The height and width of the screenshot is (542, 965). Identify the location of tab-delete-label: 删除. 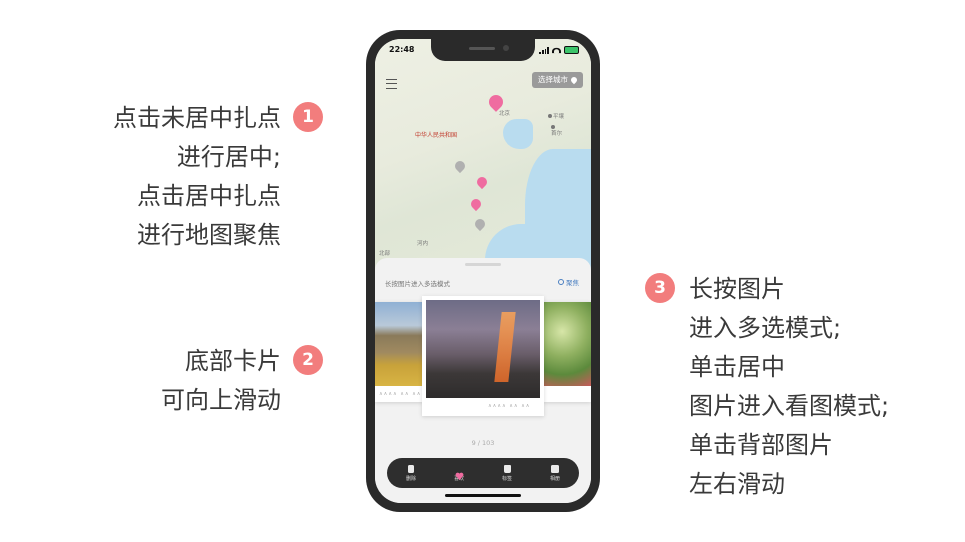
(410, 478).